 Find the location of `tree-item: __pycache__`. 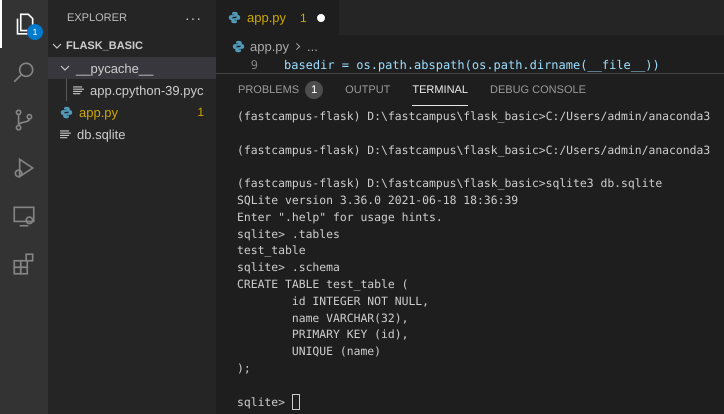

tree-item: __pycache__ is located at coordinates (132, 68).